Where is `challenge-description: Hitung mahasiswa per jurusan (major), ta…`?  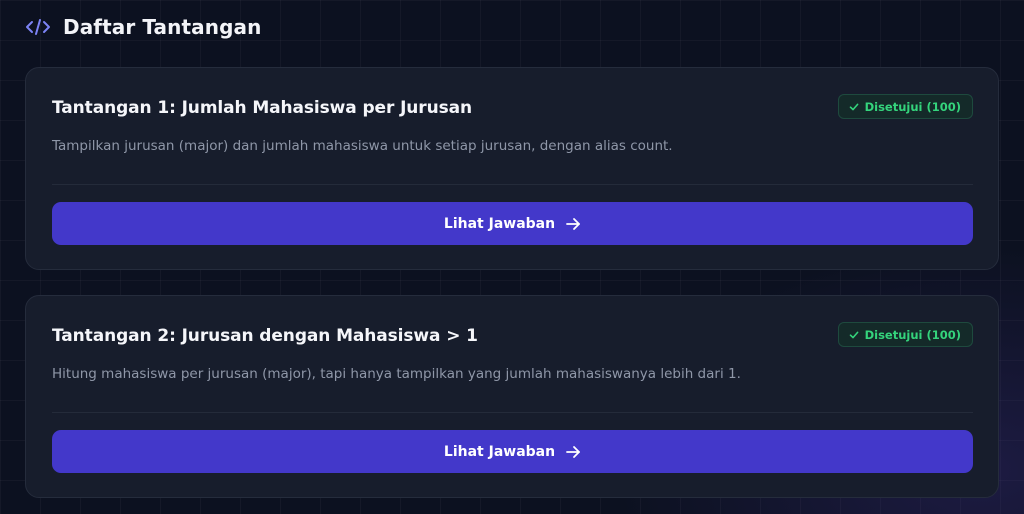 challenge-description: Hitung mahasiswa per jurusan (major), ta… is located at coordinates (396, 374).